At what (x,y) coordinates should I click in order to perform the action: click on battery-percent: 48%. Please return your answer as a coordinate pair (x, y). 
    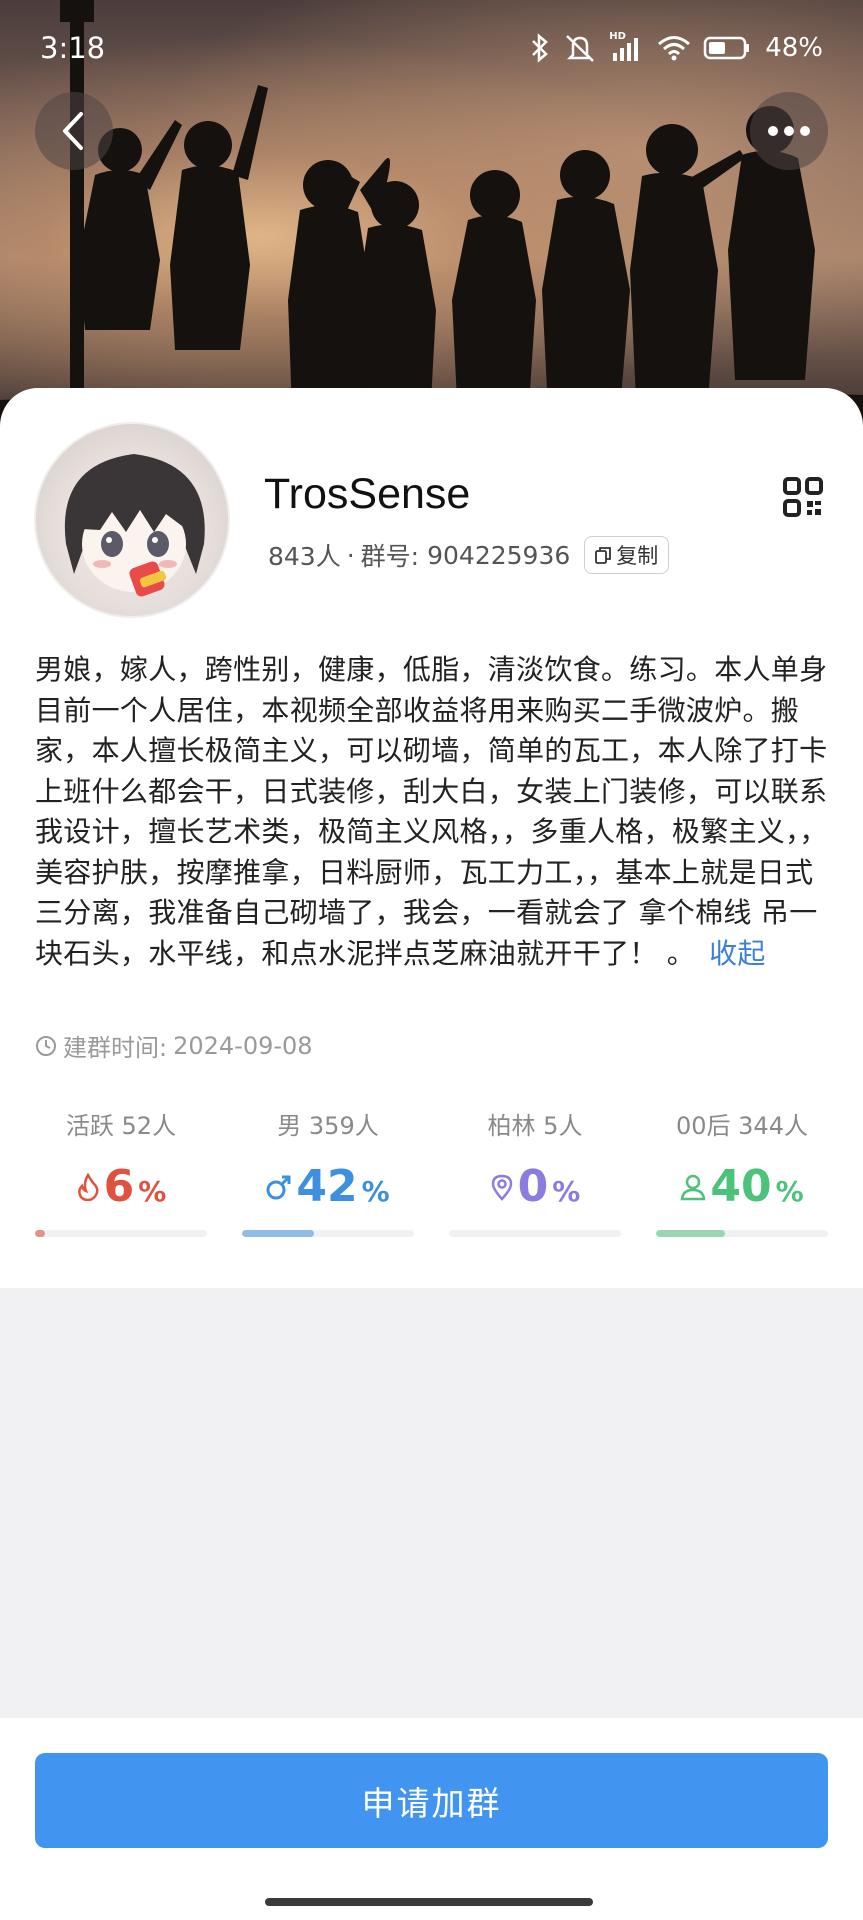
    Looking at the image, I should click on (794, 48).